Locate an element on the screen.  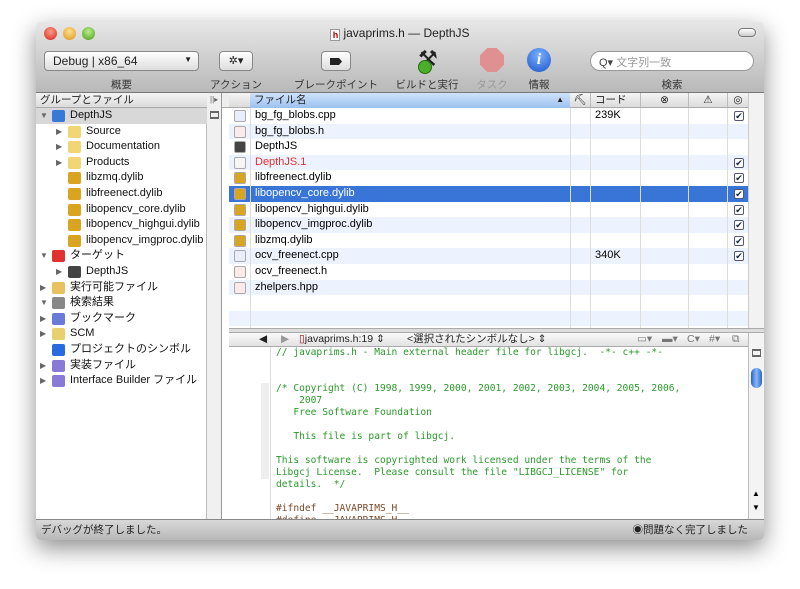
forward-arrow-icon: ▶ is located at coordinates (285, 339).